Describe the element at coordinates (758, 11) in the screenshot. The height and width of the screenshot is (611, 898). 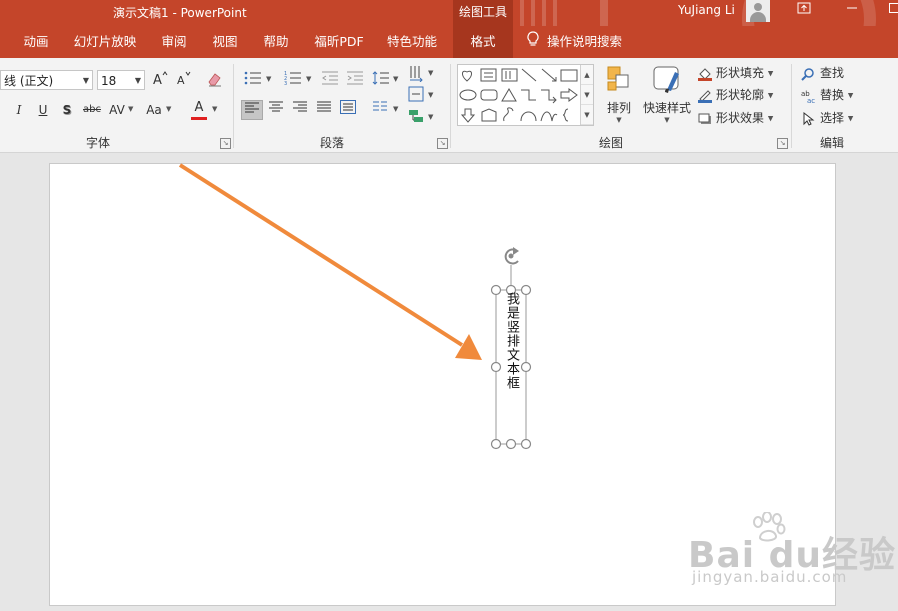
I see `avatar` at that location.